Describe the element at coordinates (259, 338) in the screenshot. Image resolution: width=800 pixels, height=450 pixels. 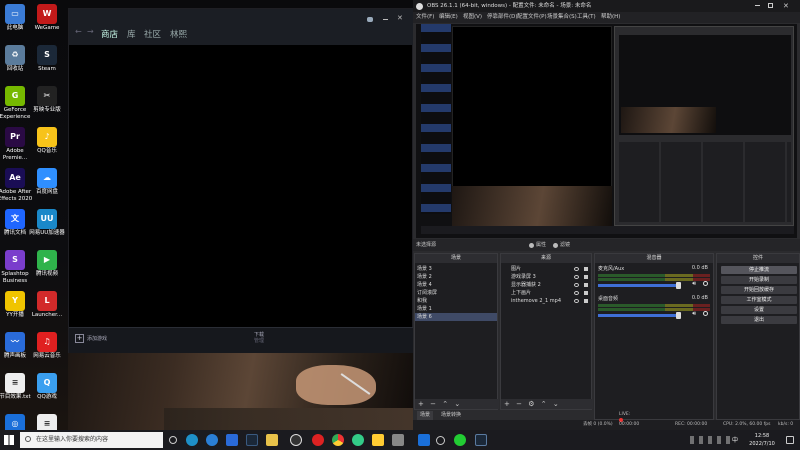
I see `downloads-button: 下载 管理` at that location.